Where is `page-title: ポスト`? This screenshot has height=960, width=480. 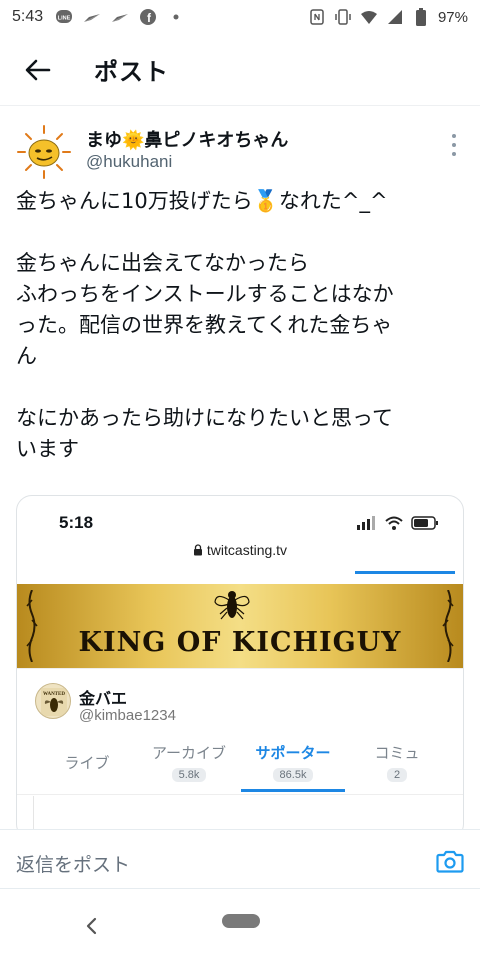 page-title: ポスト is located at coordinates (131, 72).